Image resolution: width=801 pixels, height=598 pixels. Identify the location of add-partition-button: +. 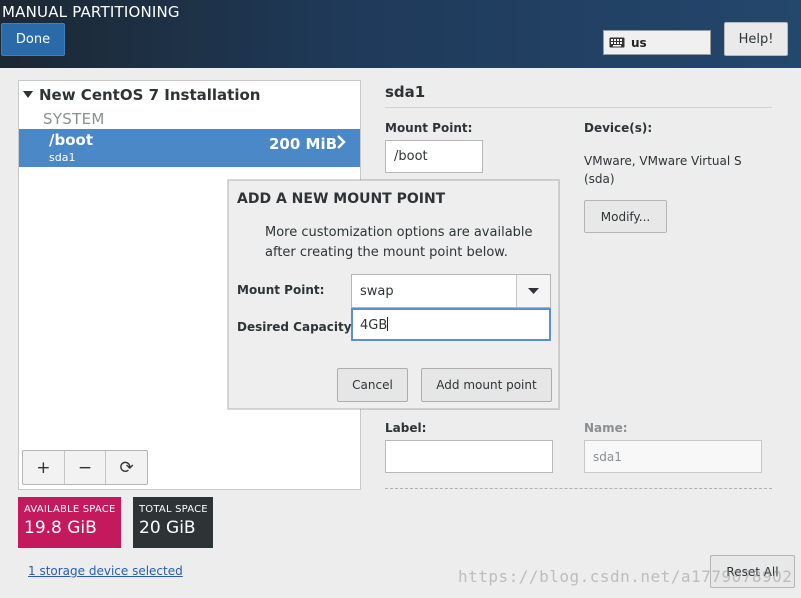
(44, 467).